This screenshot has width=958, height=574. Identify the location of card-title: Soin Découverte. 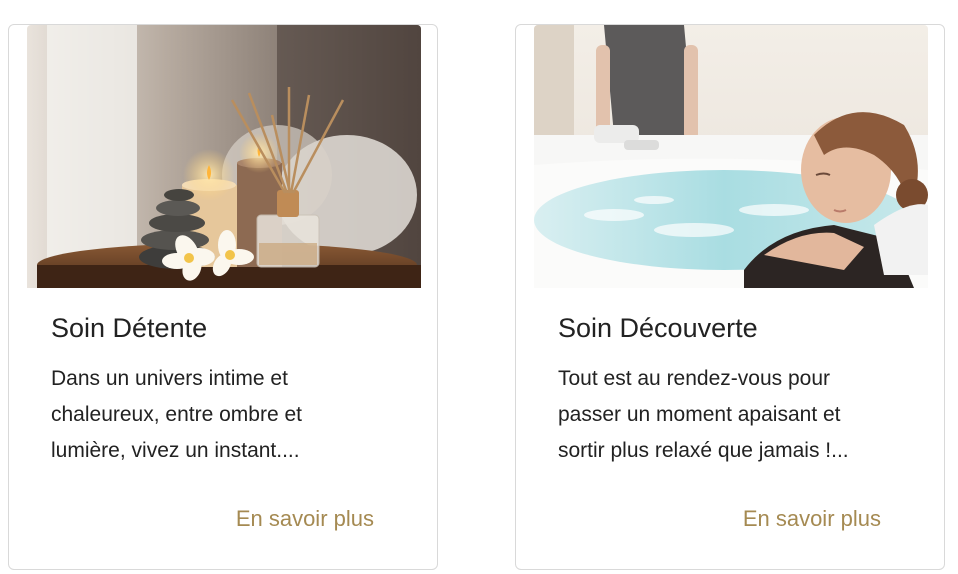
(658, 328).